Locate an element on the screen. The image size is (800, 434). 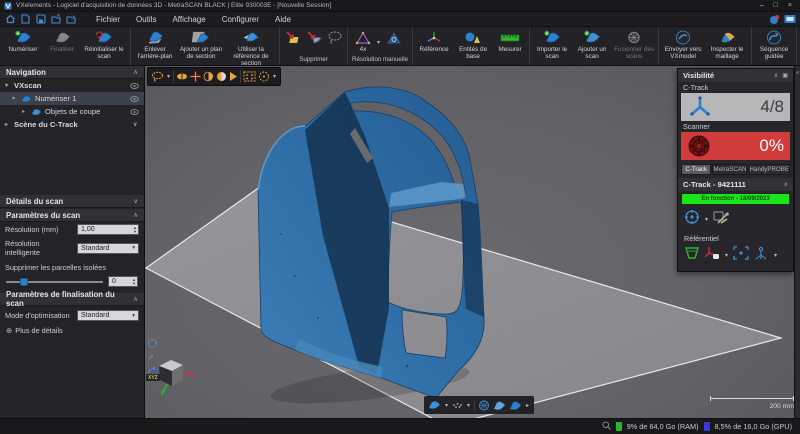
calibration-tools-icon is located at coordinates (721, 220).